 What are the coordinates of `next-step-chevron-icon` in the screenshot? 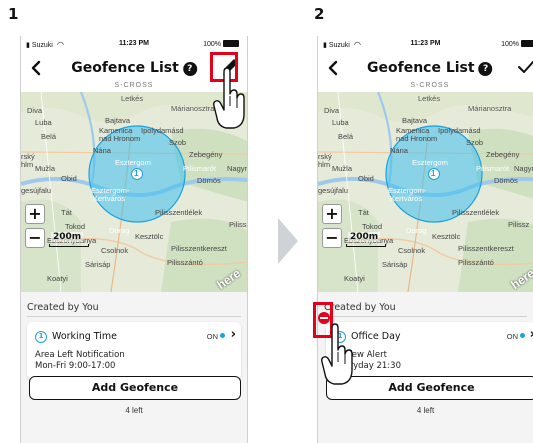 It's located at (288, 241).